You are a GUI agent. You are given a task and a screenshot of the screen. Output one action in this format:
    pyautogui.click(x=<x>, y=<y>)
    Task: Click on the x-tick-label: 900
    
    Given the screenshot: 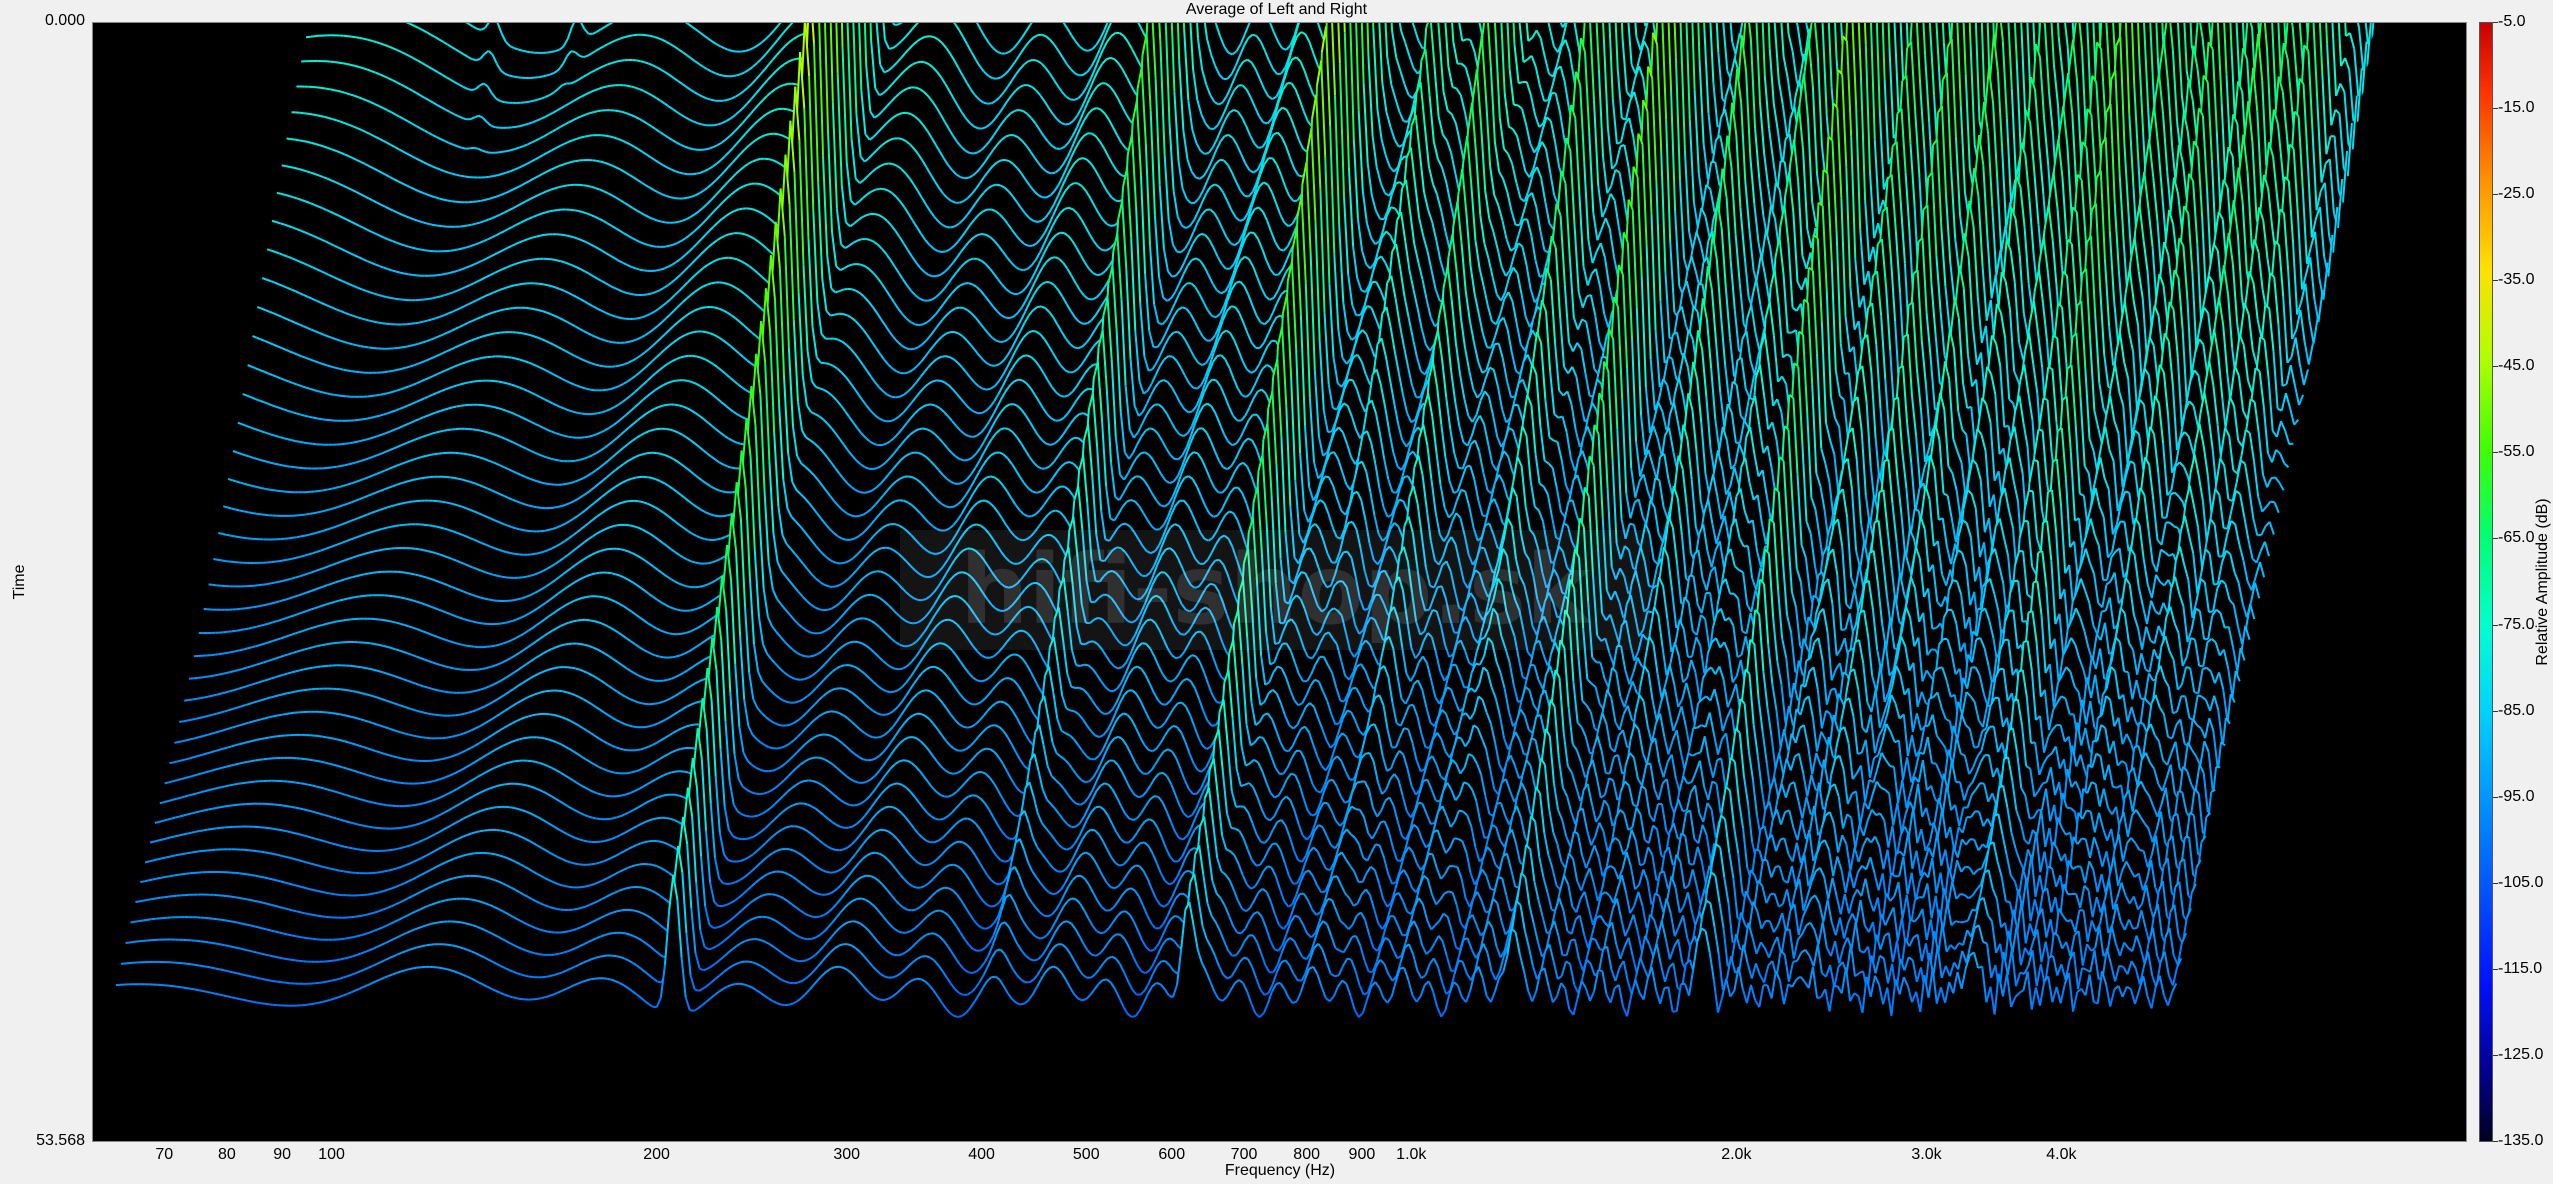 What is the action you would take?
    pyautogui.click(x=1362, y=1155)
    